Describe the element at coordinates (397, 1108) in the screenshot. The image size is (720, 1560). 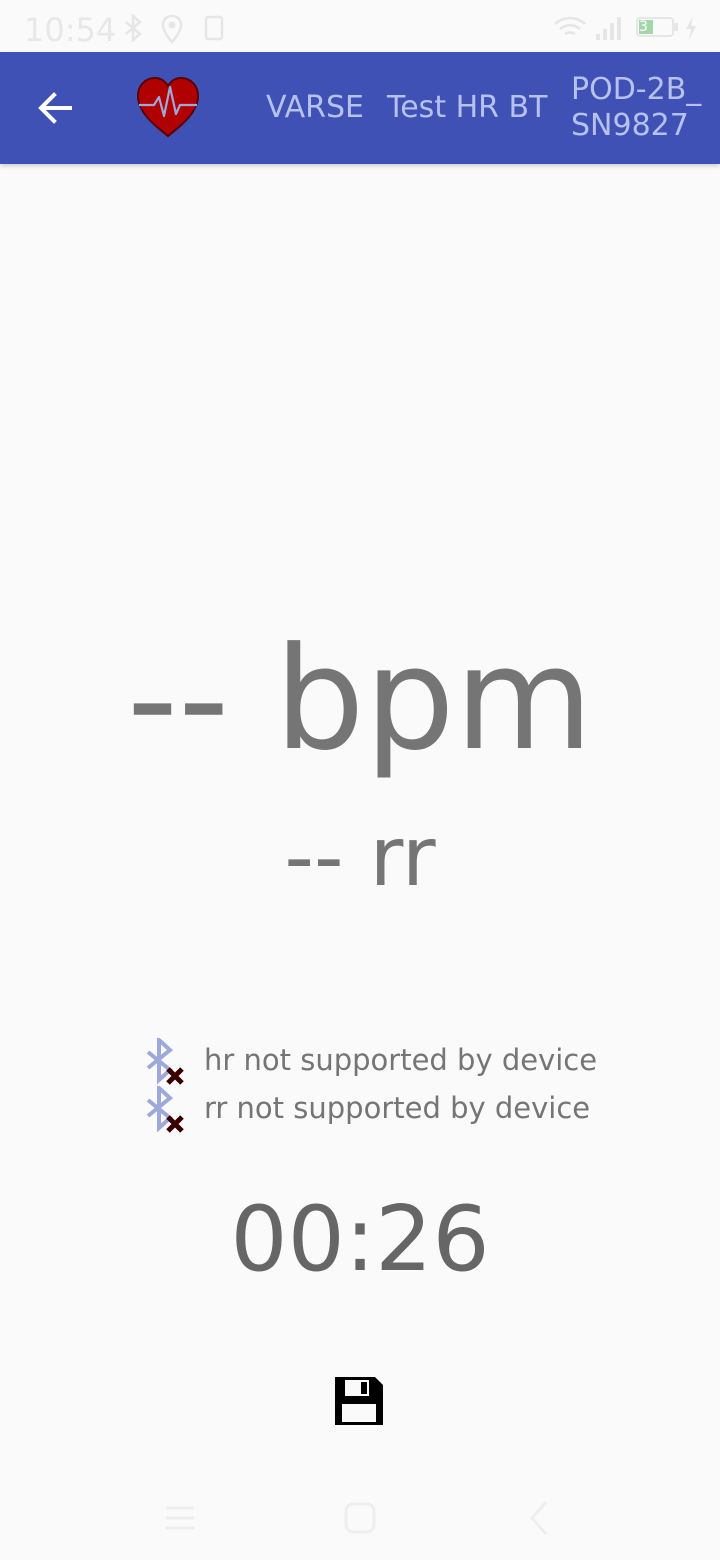
I see `rr-support-text: rr not supported by device` at that location.